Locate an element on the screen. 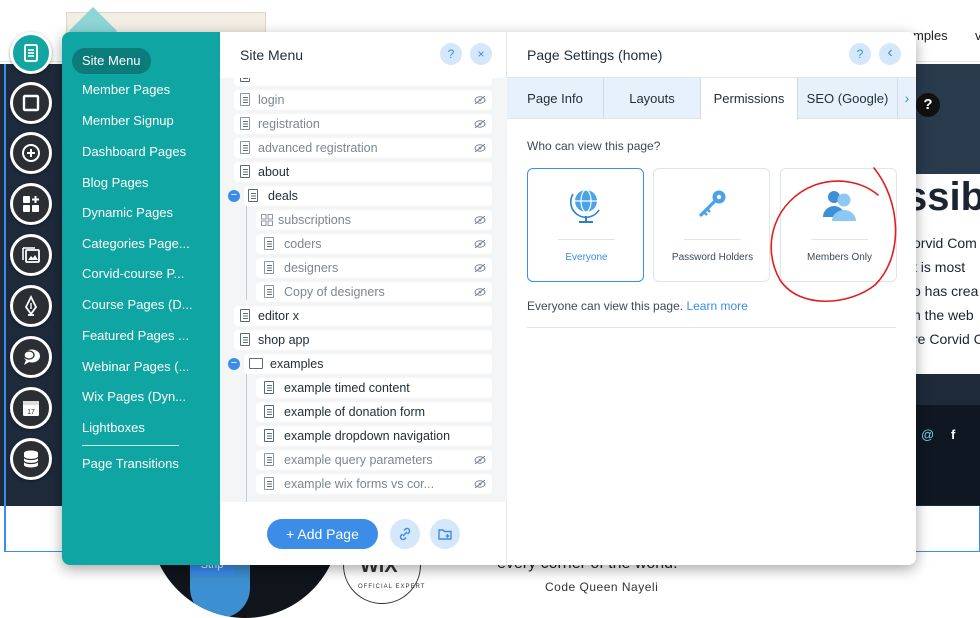 The width and height of the screenshot is (980, 618). database-icon is located at coordinates (31, 459).